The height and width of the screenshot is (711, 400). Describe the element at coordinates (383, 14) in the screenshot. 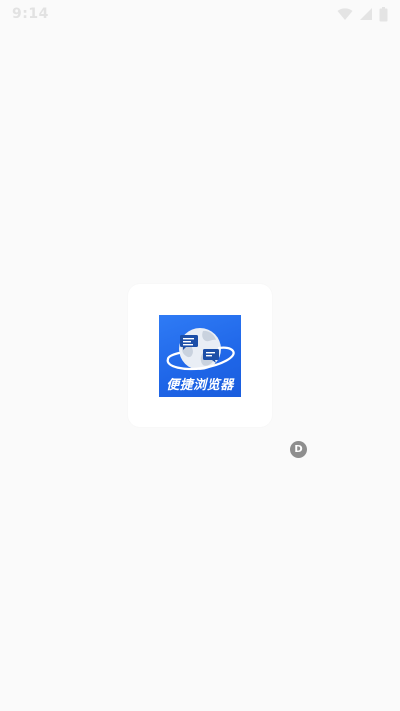

I see `battery-icon` at that location.